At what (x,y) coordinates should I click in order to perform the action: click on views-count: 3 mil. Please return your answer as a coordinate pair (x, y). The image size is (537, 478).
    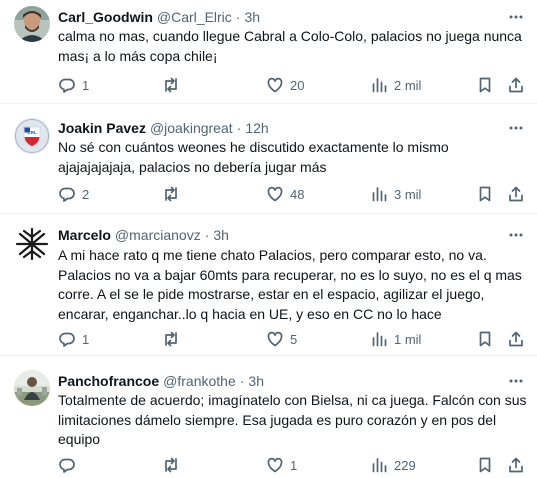
    Looking at the image, I should click on (408, 194).